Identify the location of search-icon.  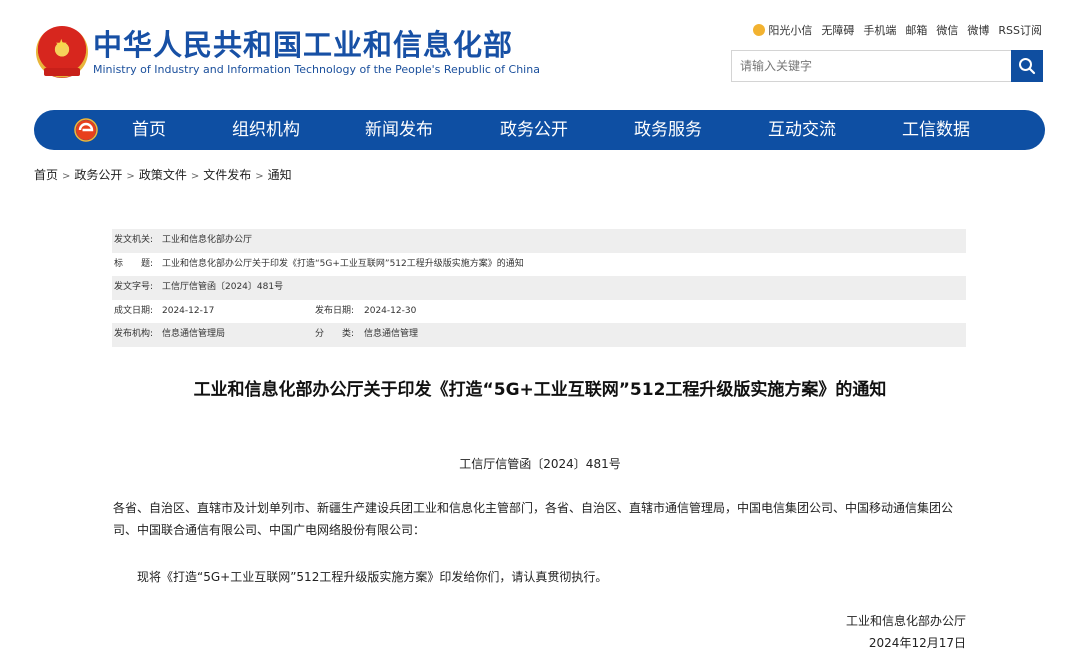
(1027, 66).